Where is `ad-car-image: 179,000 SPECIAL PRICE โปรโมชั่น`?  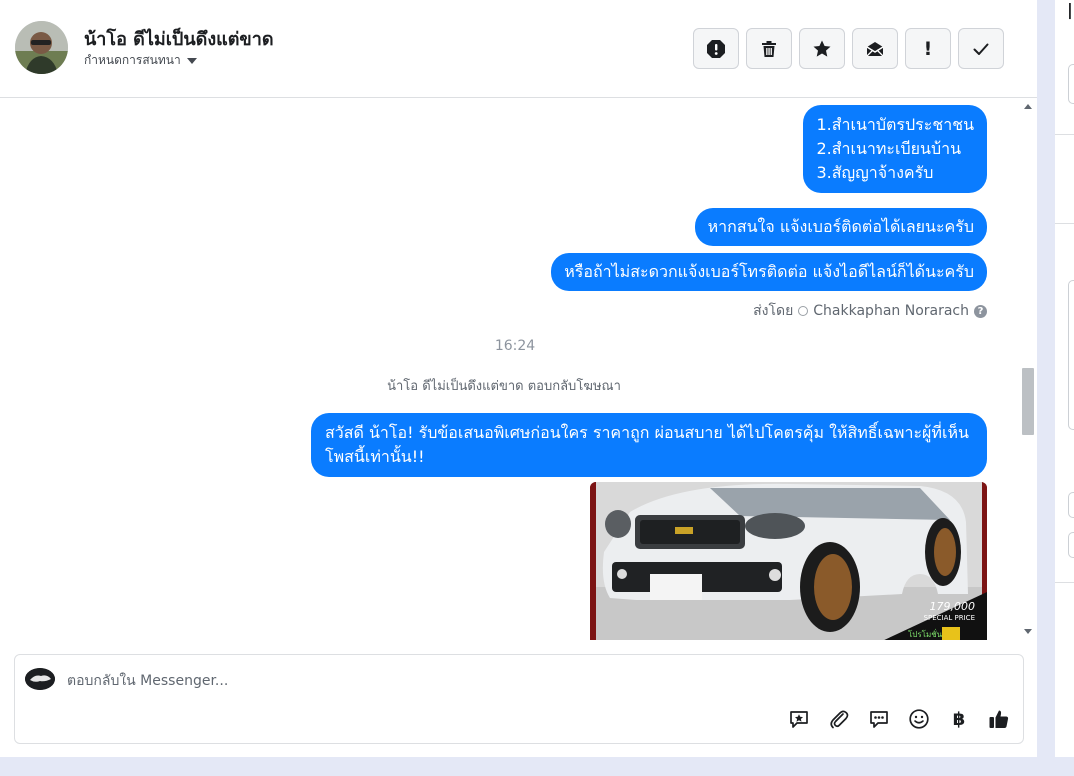 ad-car-image: 179,000 SPECIAL PRICE โปรโมชั่น is located at coordinates (788, 561).